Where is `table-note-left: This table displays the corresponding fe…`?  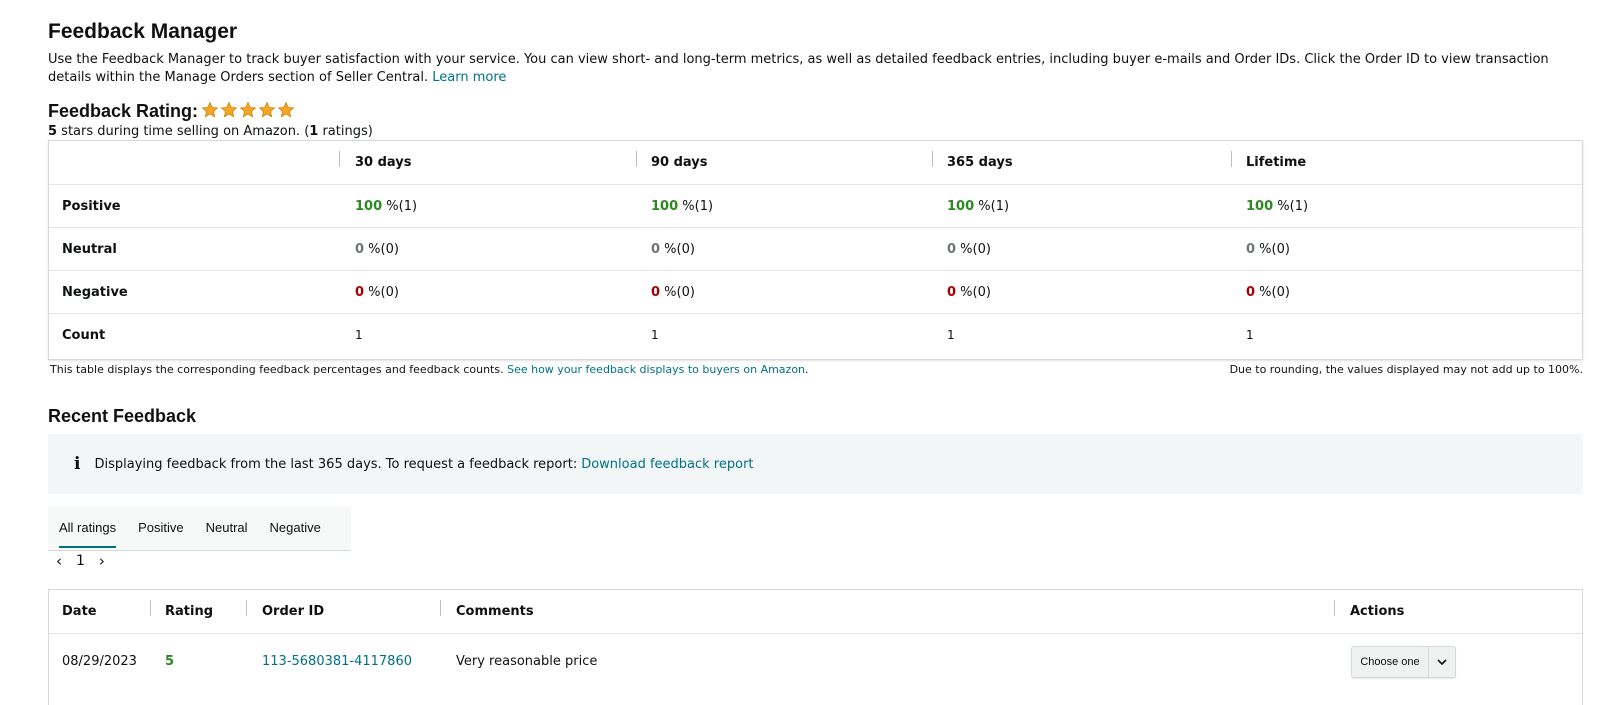
table-note-left: This table displays the corresponding fe… is located at coordinates (429, 369).